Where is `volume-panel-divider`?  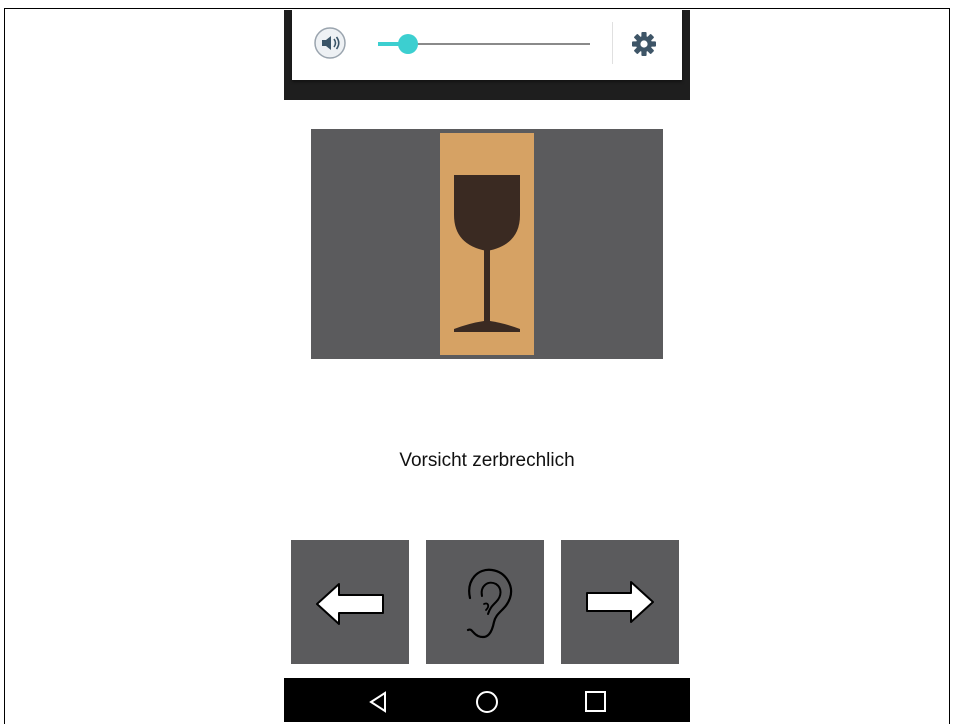 volume-panel-divider is located at coordinates (612, 43).